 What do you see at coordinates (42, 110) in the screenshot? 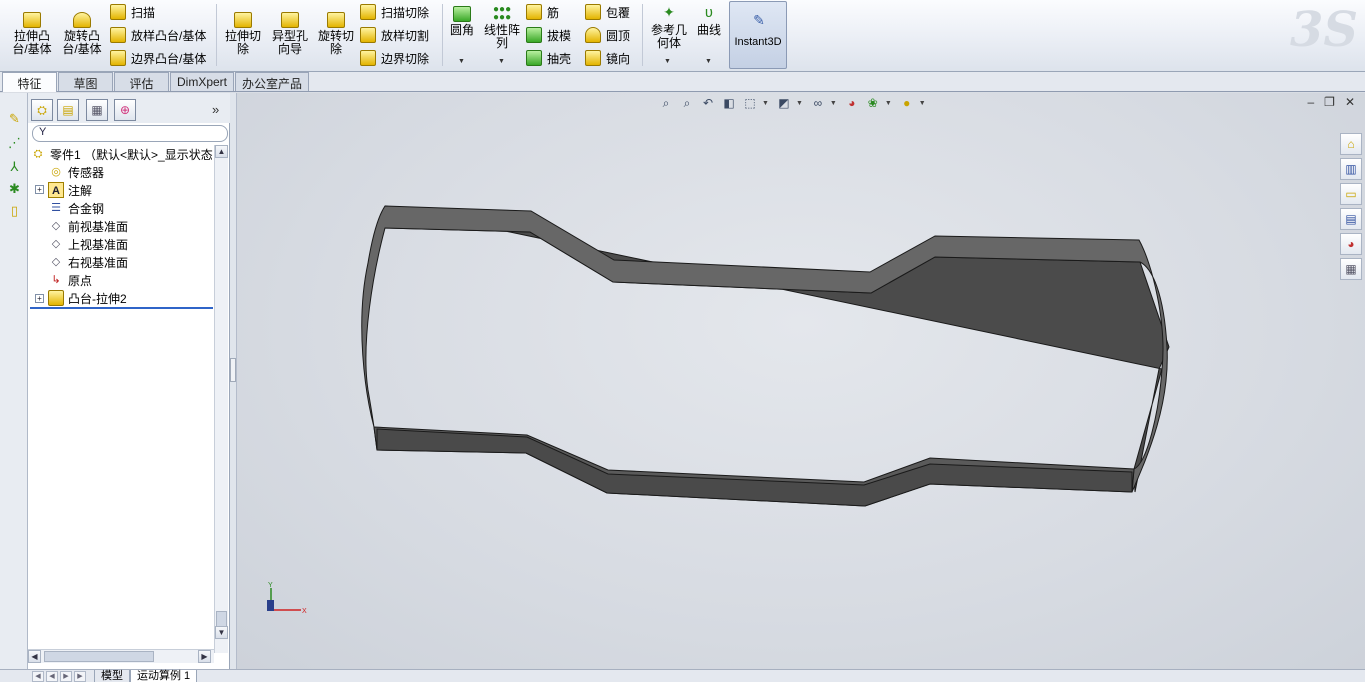
I see `feature-manager-tab-icon: ⛭` at bounding box center [42, 110].